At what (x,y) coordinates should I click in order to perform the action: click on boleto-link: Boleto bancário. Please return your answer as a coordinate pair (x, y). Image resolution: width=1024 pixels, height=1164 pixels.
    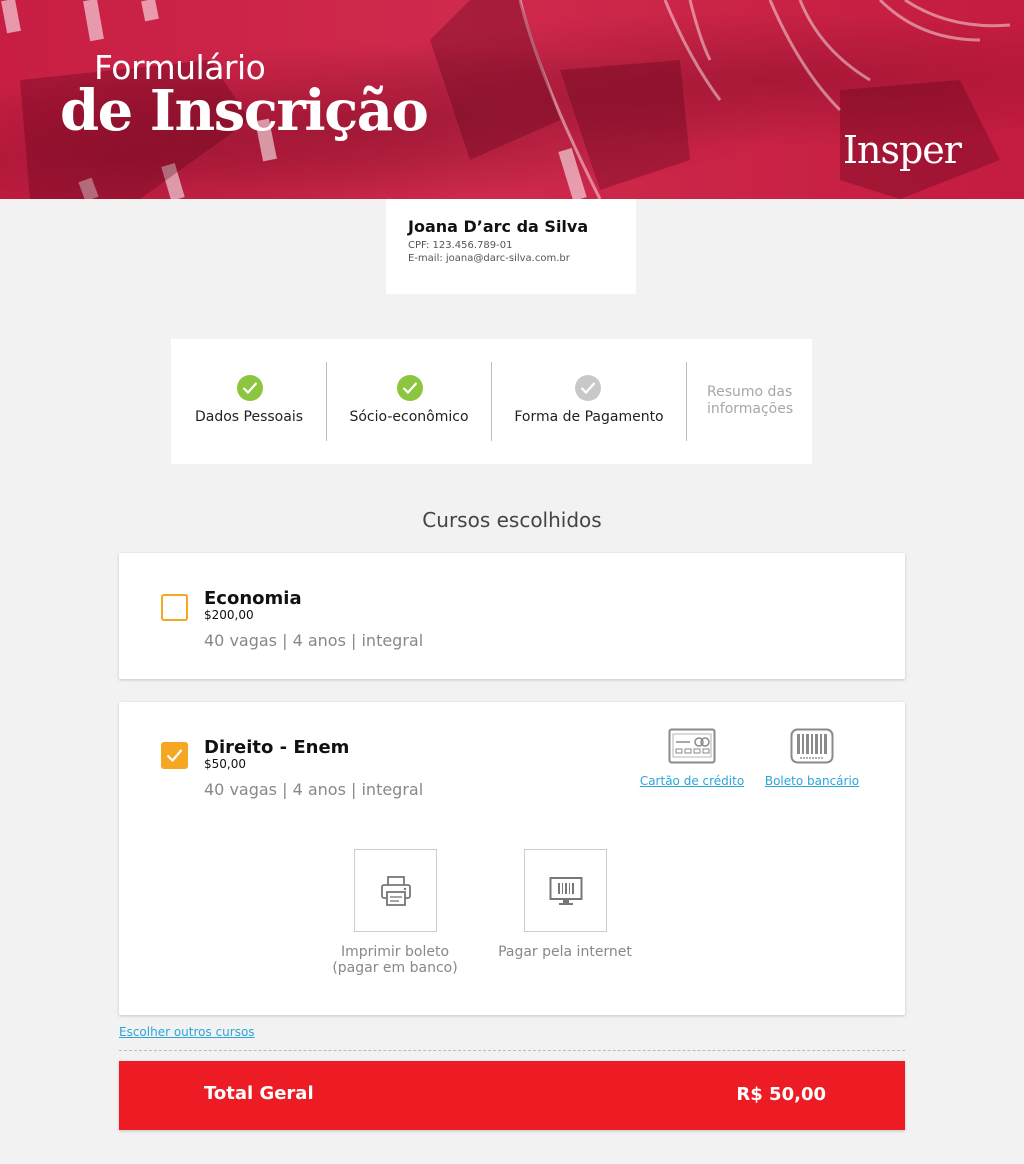
    Looking at the image, I should click on (812, 781).